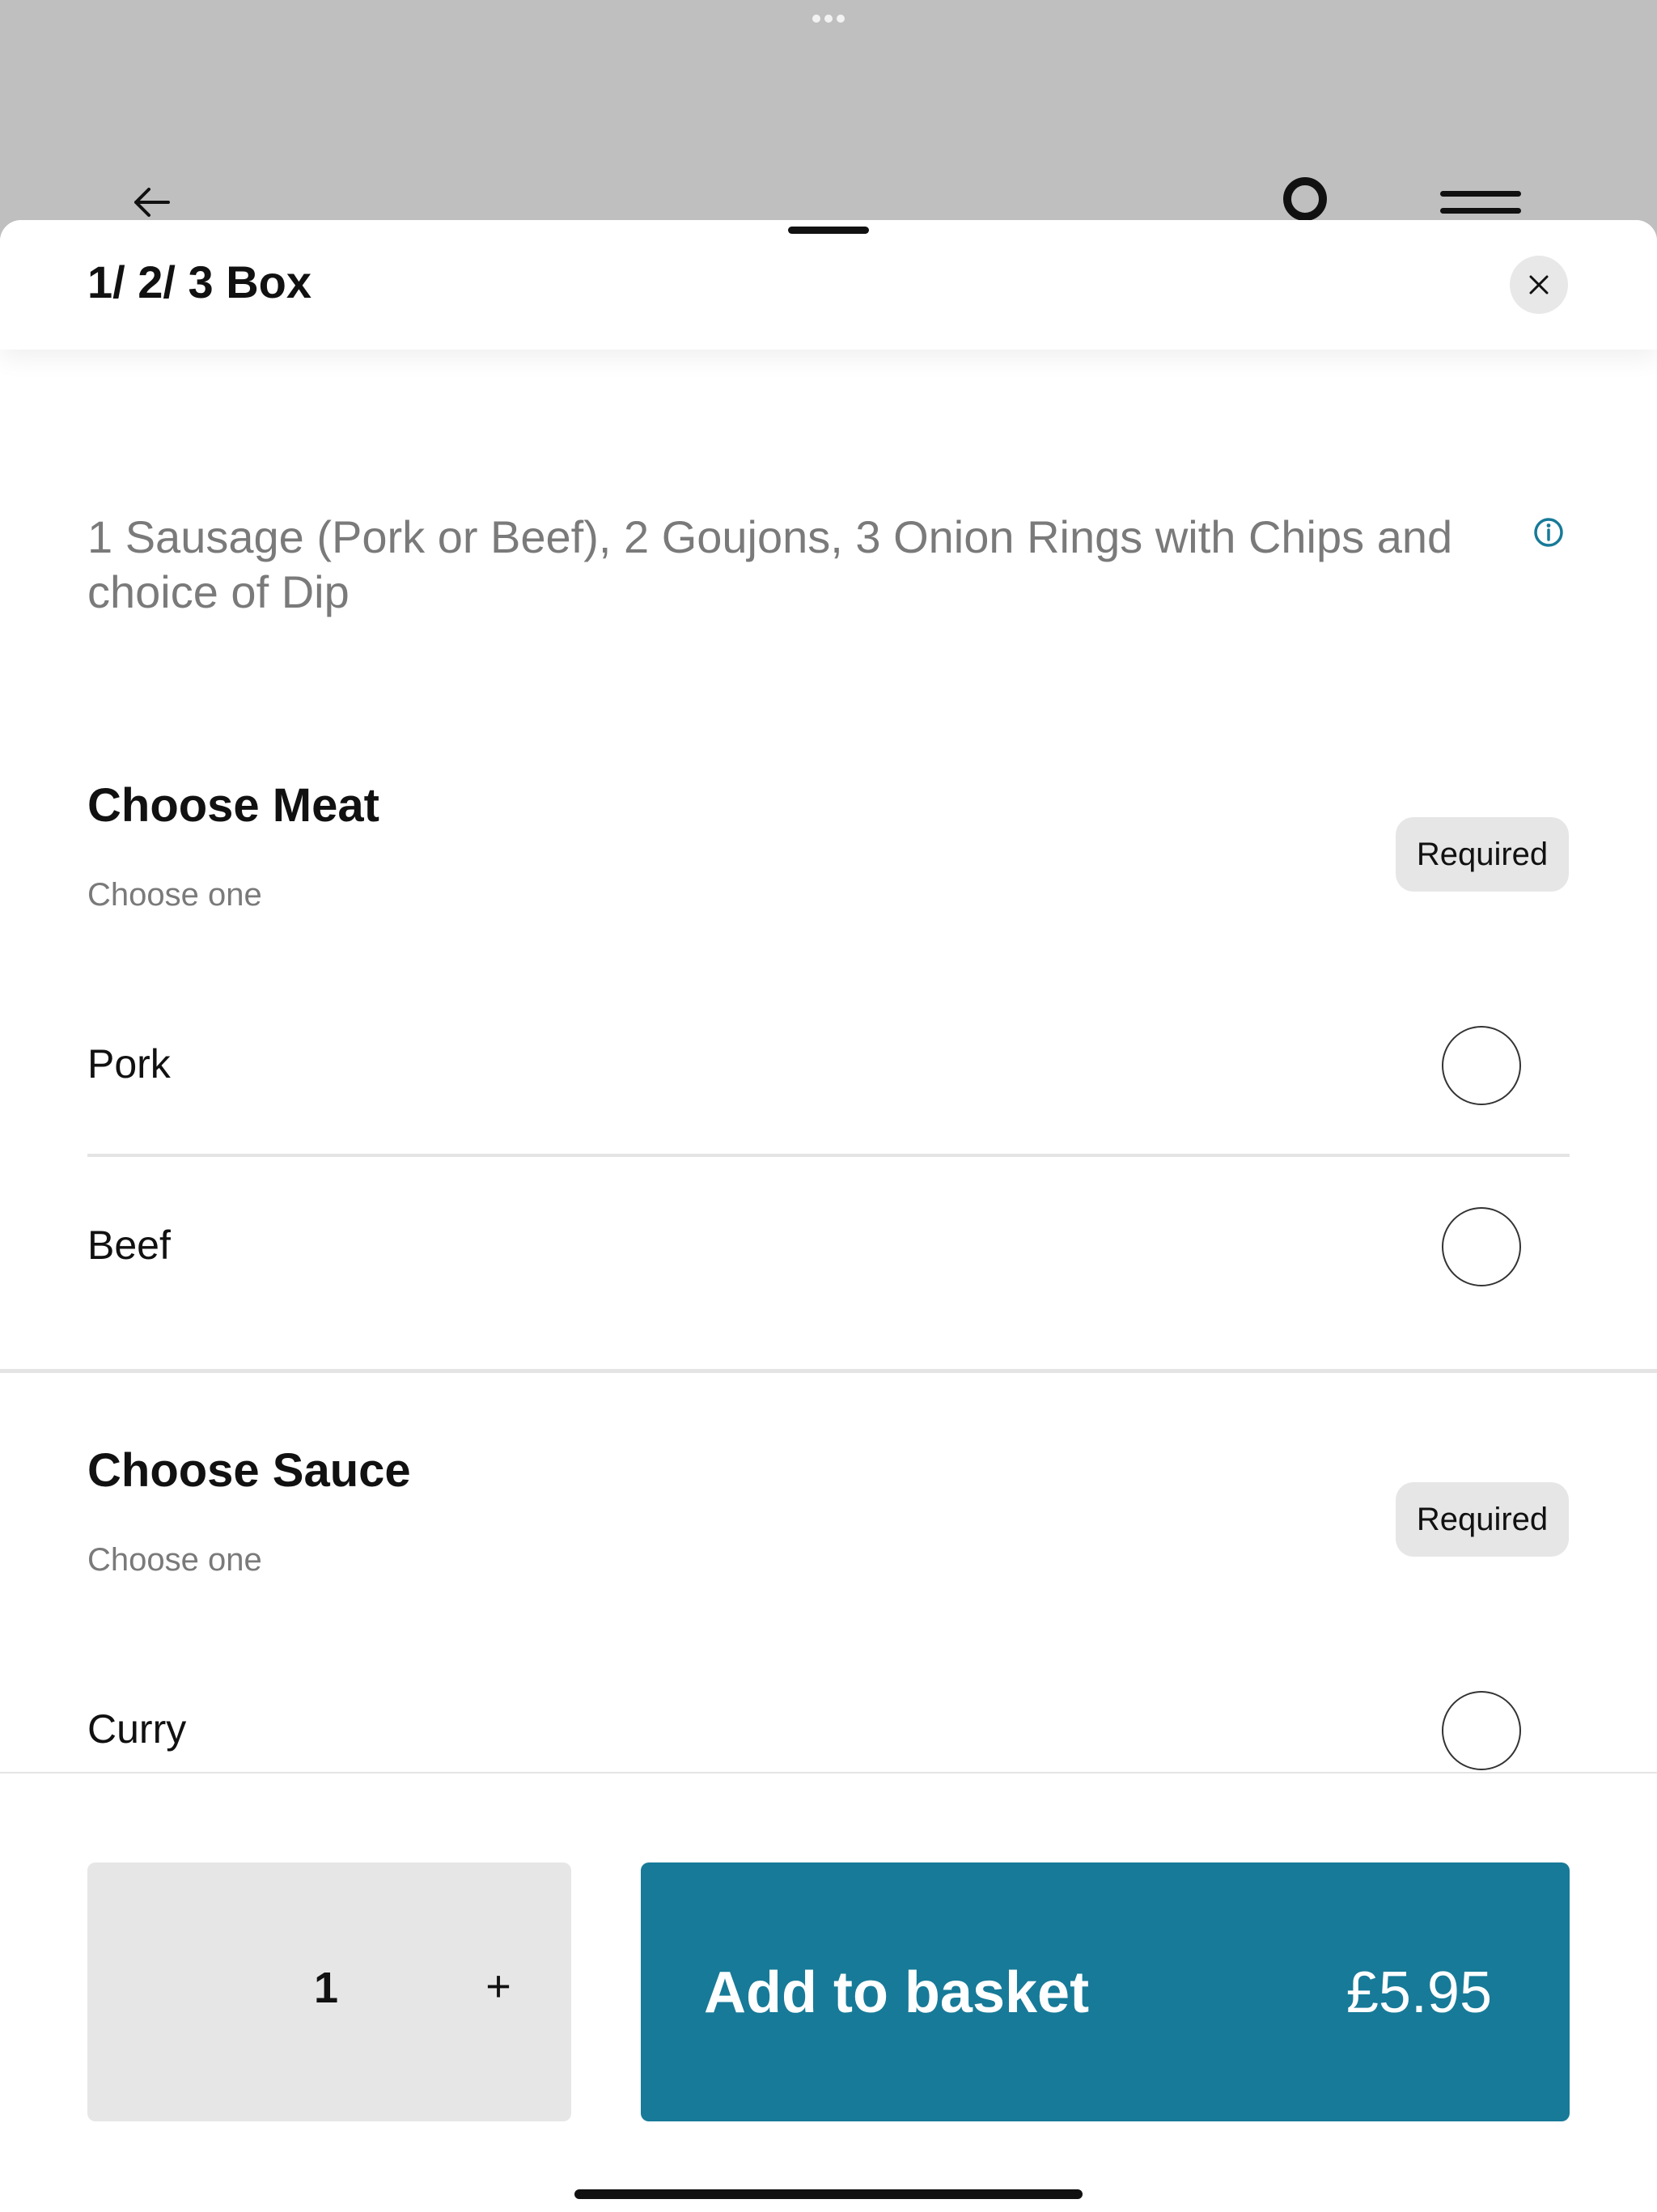 Image resolution: width=1657 pixels, height=2212 pixels. What do you see at coordinates (1482, 1519) in the screenshot?
I see `required-badge-sauce: Required` at bounding box center [1482, 1519].